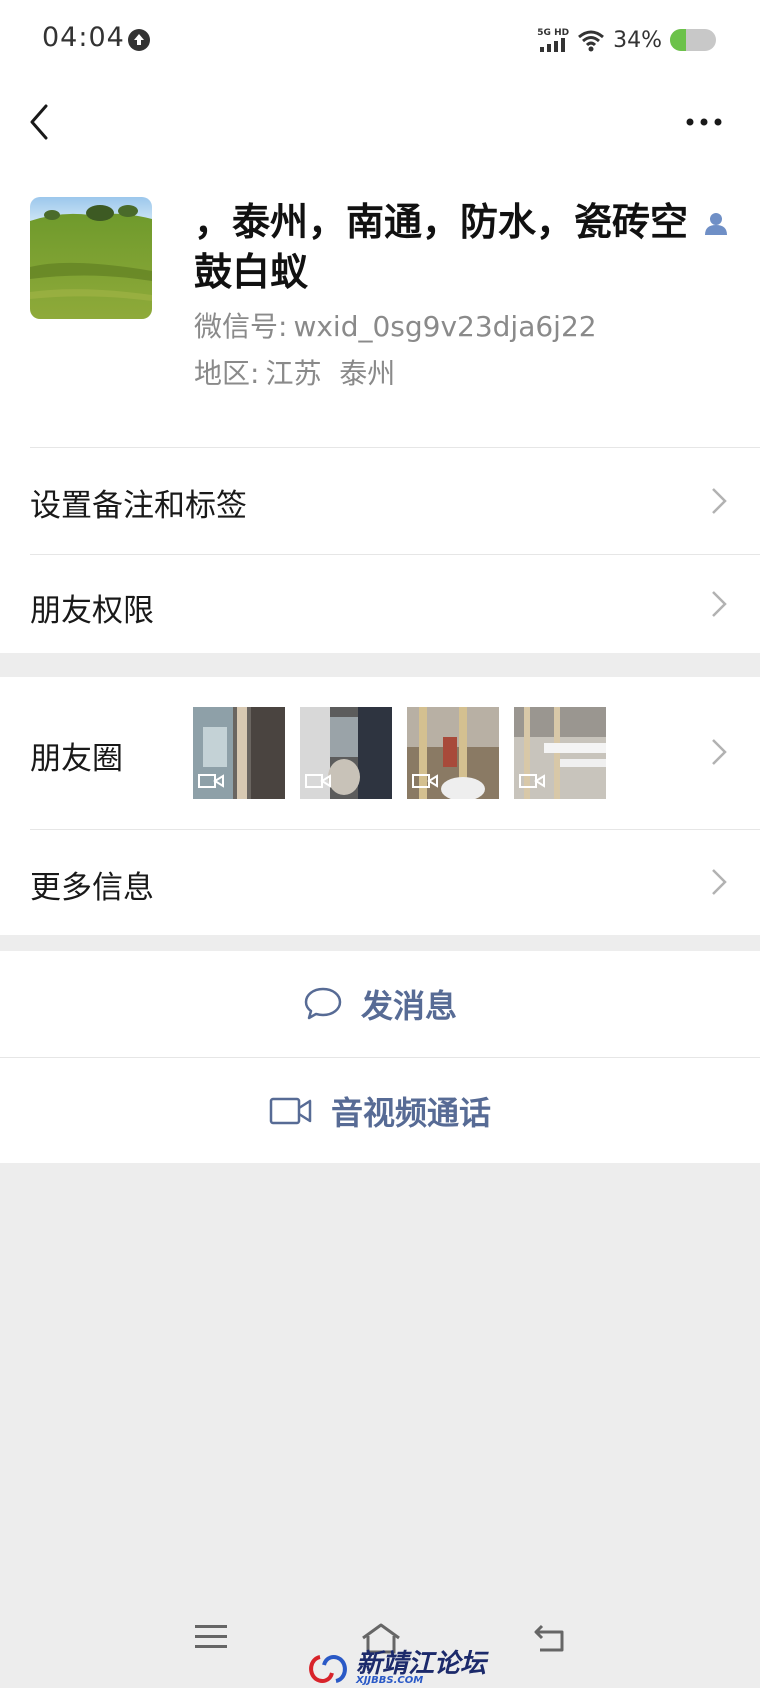  What do you see at coordinates (380, 604) in the screenshot?
I see `permissions-row: 朋友权限` at bounding box center [380, 604].